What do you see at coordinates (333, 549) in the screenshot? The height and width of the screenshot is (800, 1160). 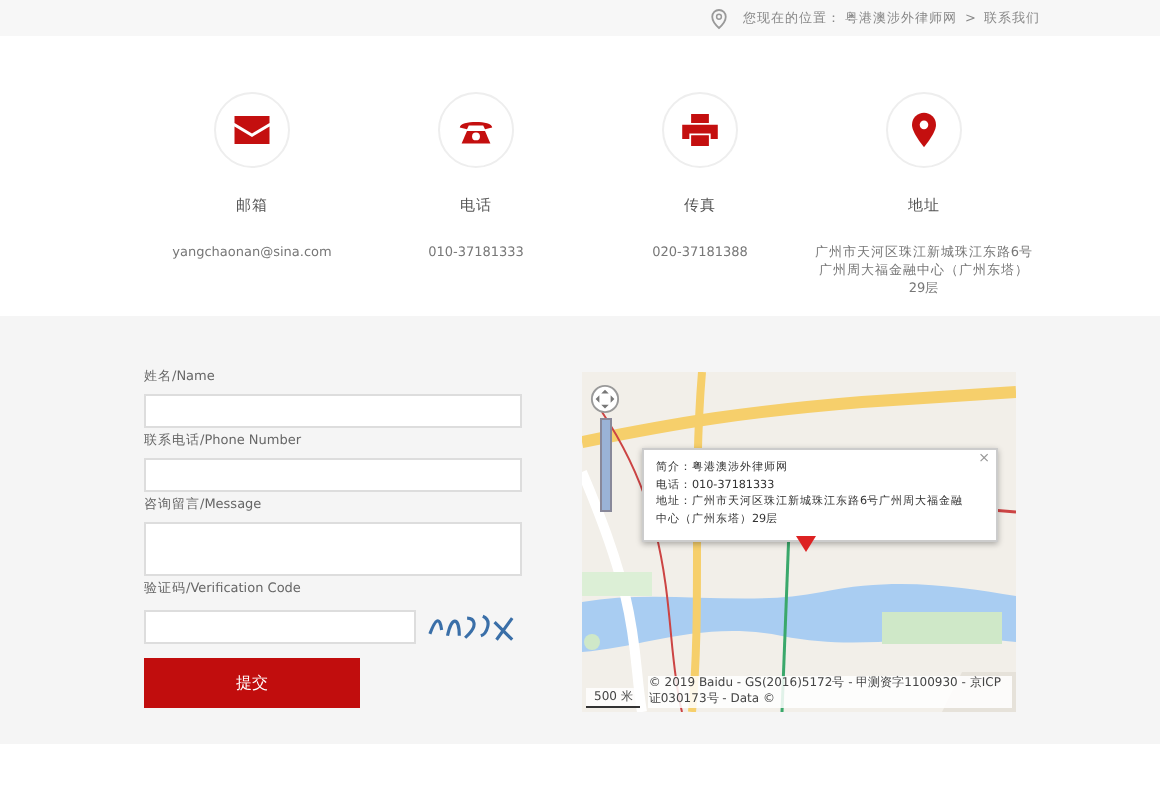 I see `message-field` at bounding box center [333, 549].